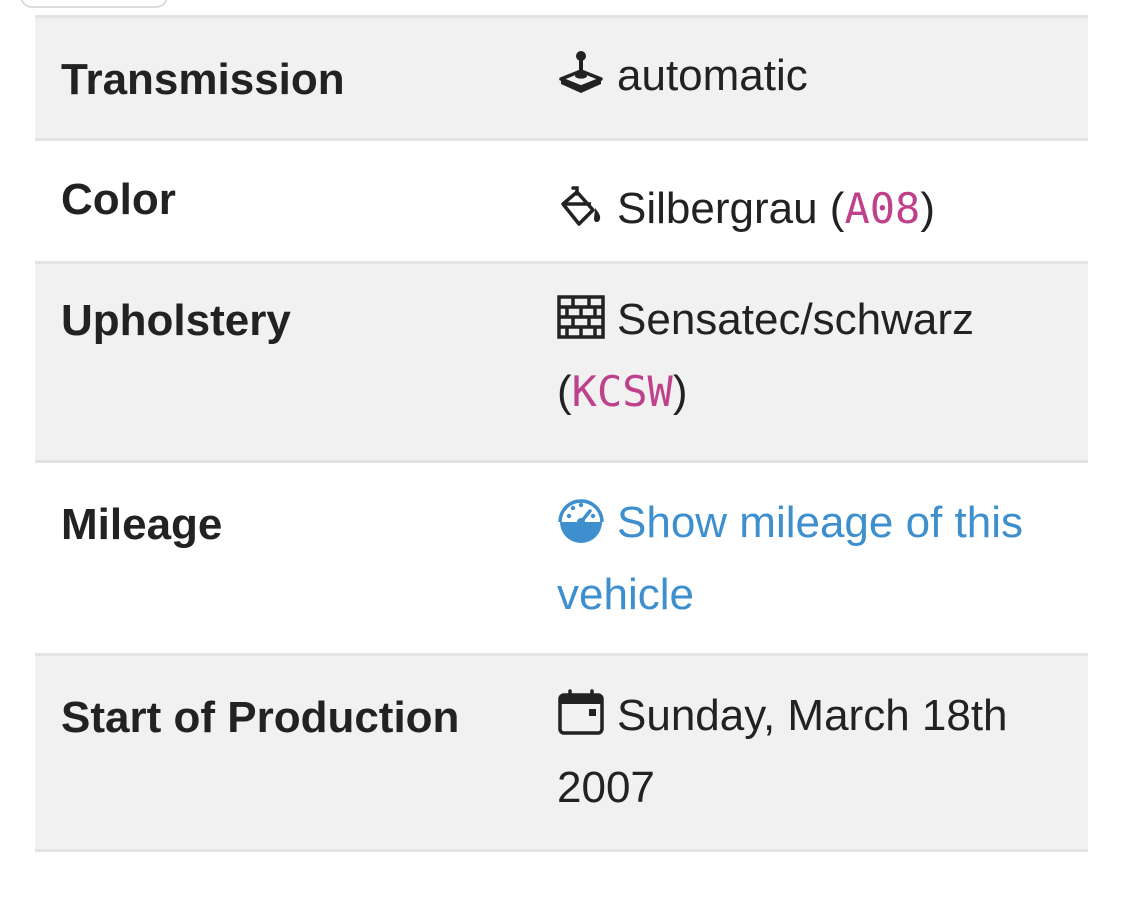 The height and width of the screenshot is (919, 1123). I want to click on production-value-text: Sunday, March 18th 2007, so click(782, 751).